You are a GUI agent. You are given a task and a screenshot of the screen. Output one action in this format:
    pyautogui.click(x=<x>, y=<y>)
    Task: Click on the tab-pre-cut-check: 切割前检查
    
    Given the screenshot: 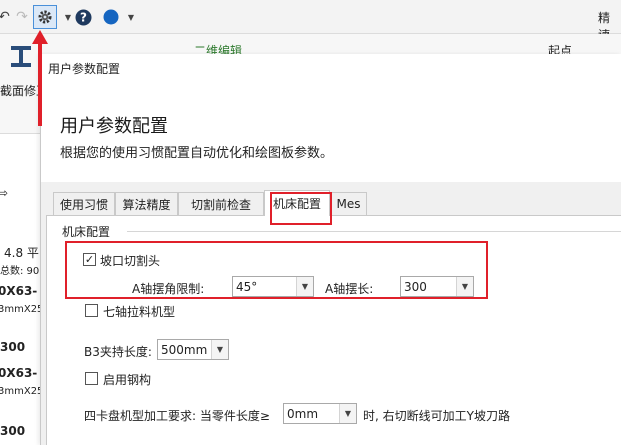 What is the action you would take?
    pyautogui.click(x=221, y=203)
    